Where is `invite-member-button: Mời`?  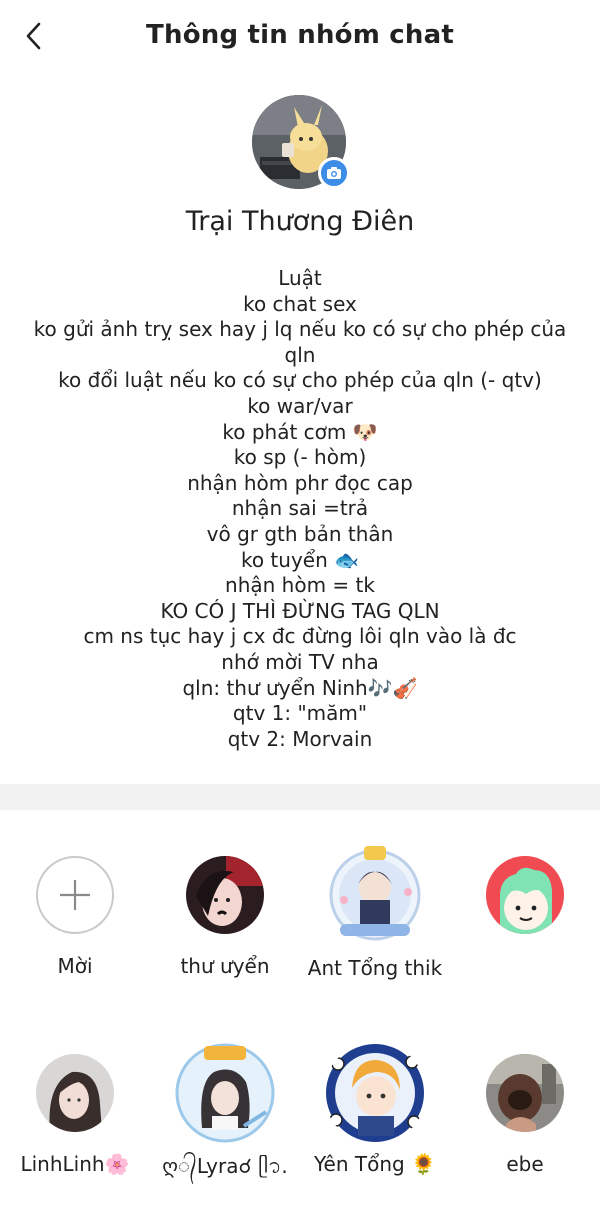 invite-member-button: Mời is located at coordinates (75, 917).